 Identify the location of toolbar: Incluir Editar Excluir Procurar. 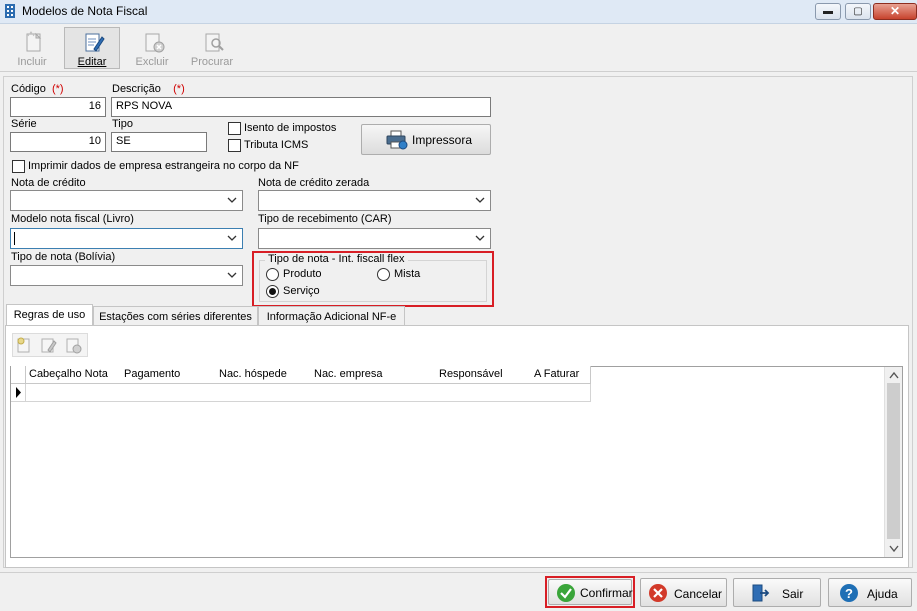
(458, 48).